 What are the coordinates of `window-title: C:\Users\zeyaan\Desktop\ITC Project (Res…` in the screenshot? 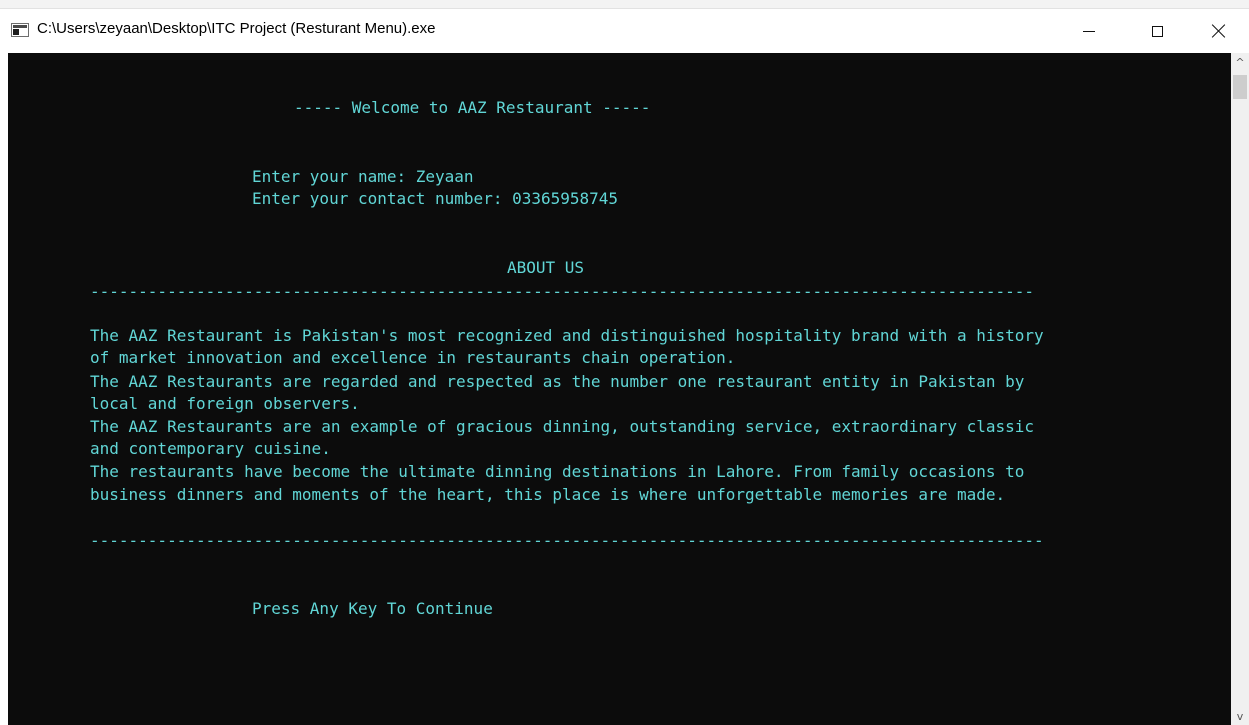 It's located at (236, 28).